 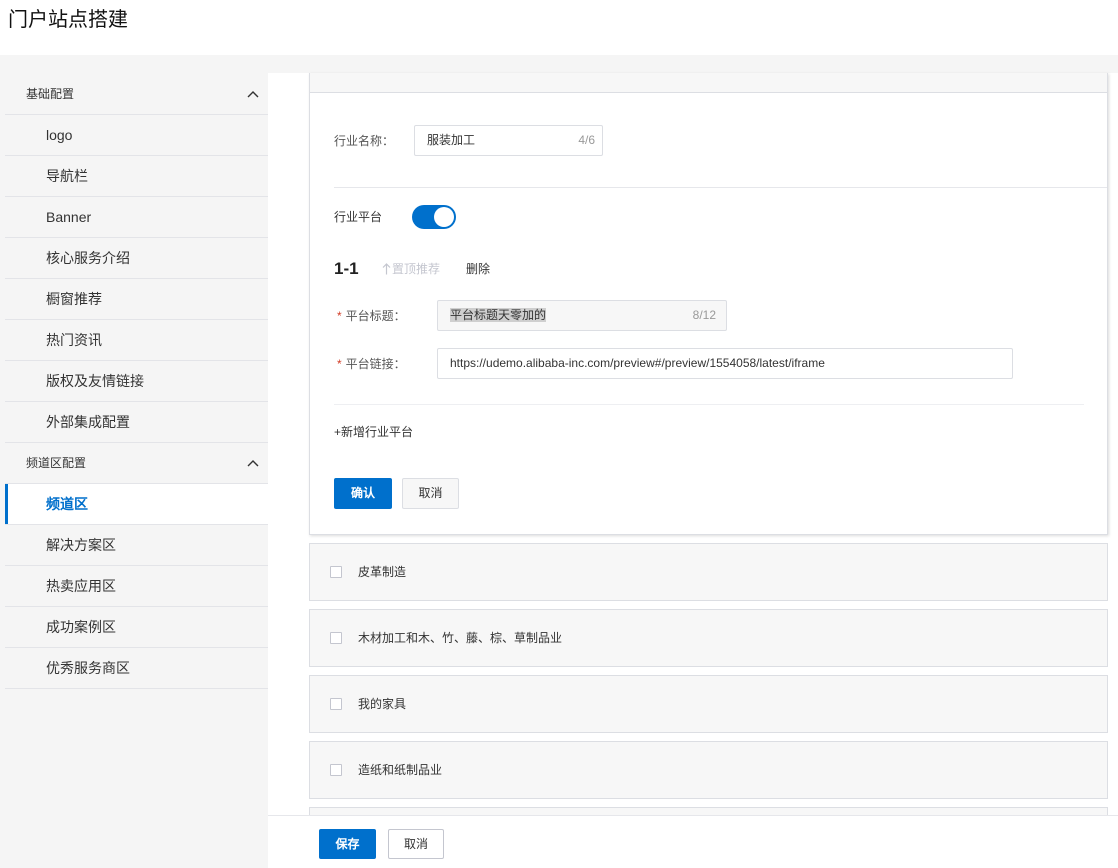 I want to click on platform-title-value: 平台标题天零加的, so click(x=498, y=315).